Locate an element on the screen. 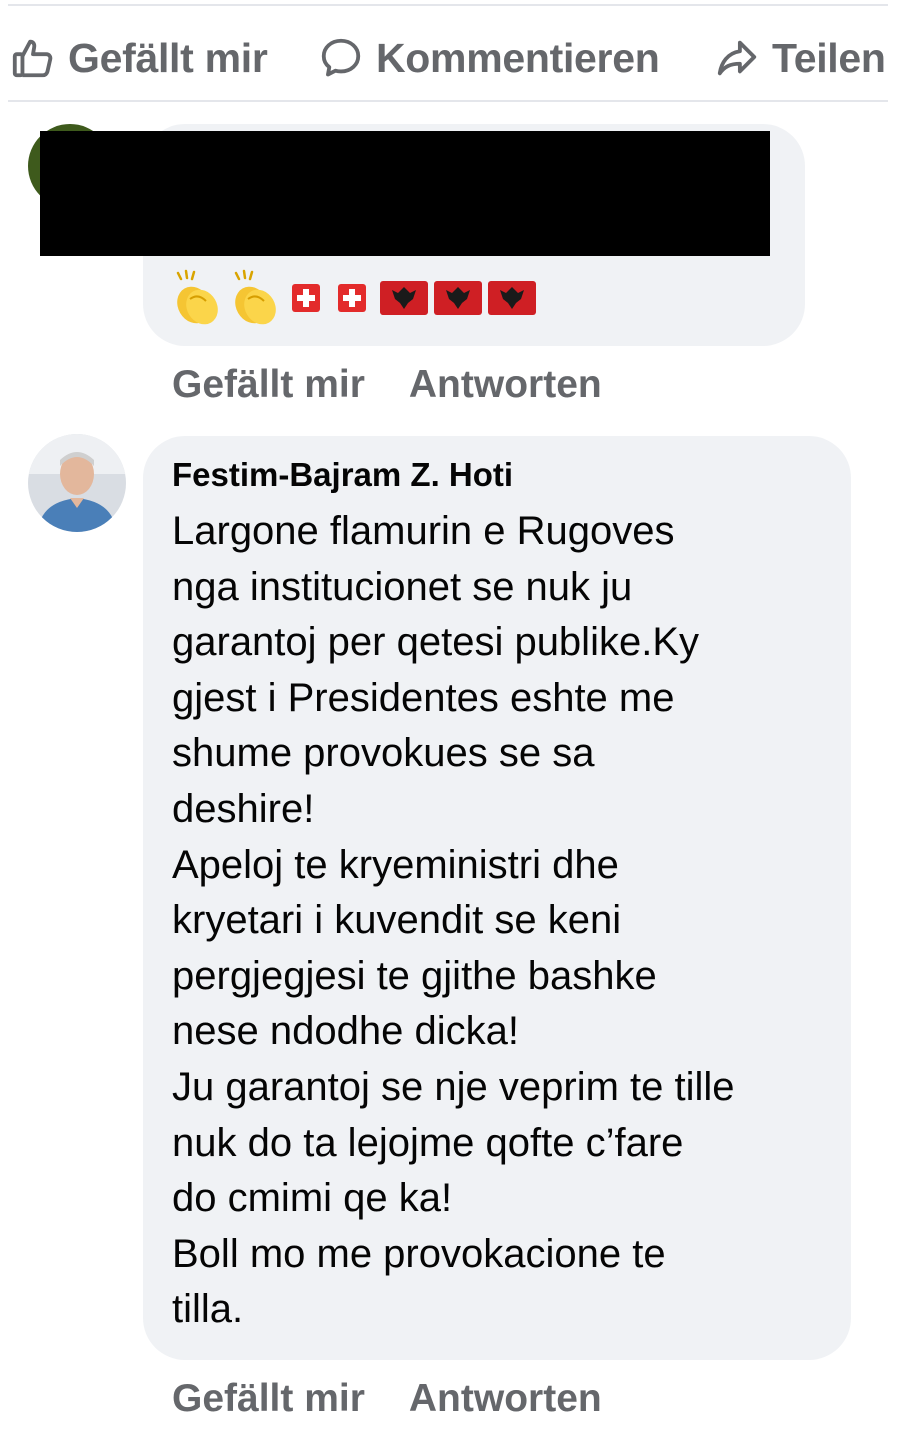  comment-text-line: tilla. is located at coordinates (208, 1309).